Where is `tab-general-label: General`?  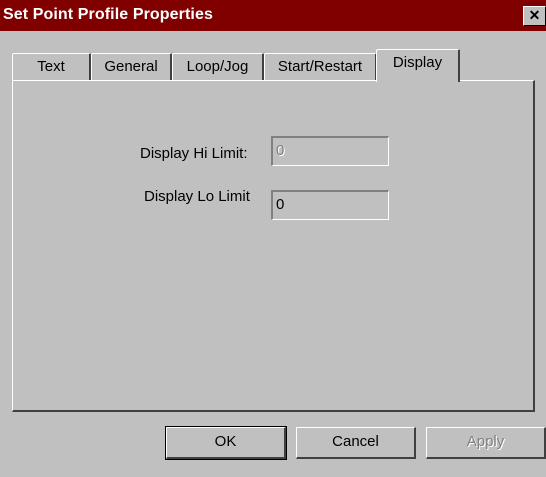
tab-general-label: General is located at coordinates (131, 66).